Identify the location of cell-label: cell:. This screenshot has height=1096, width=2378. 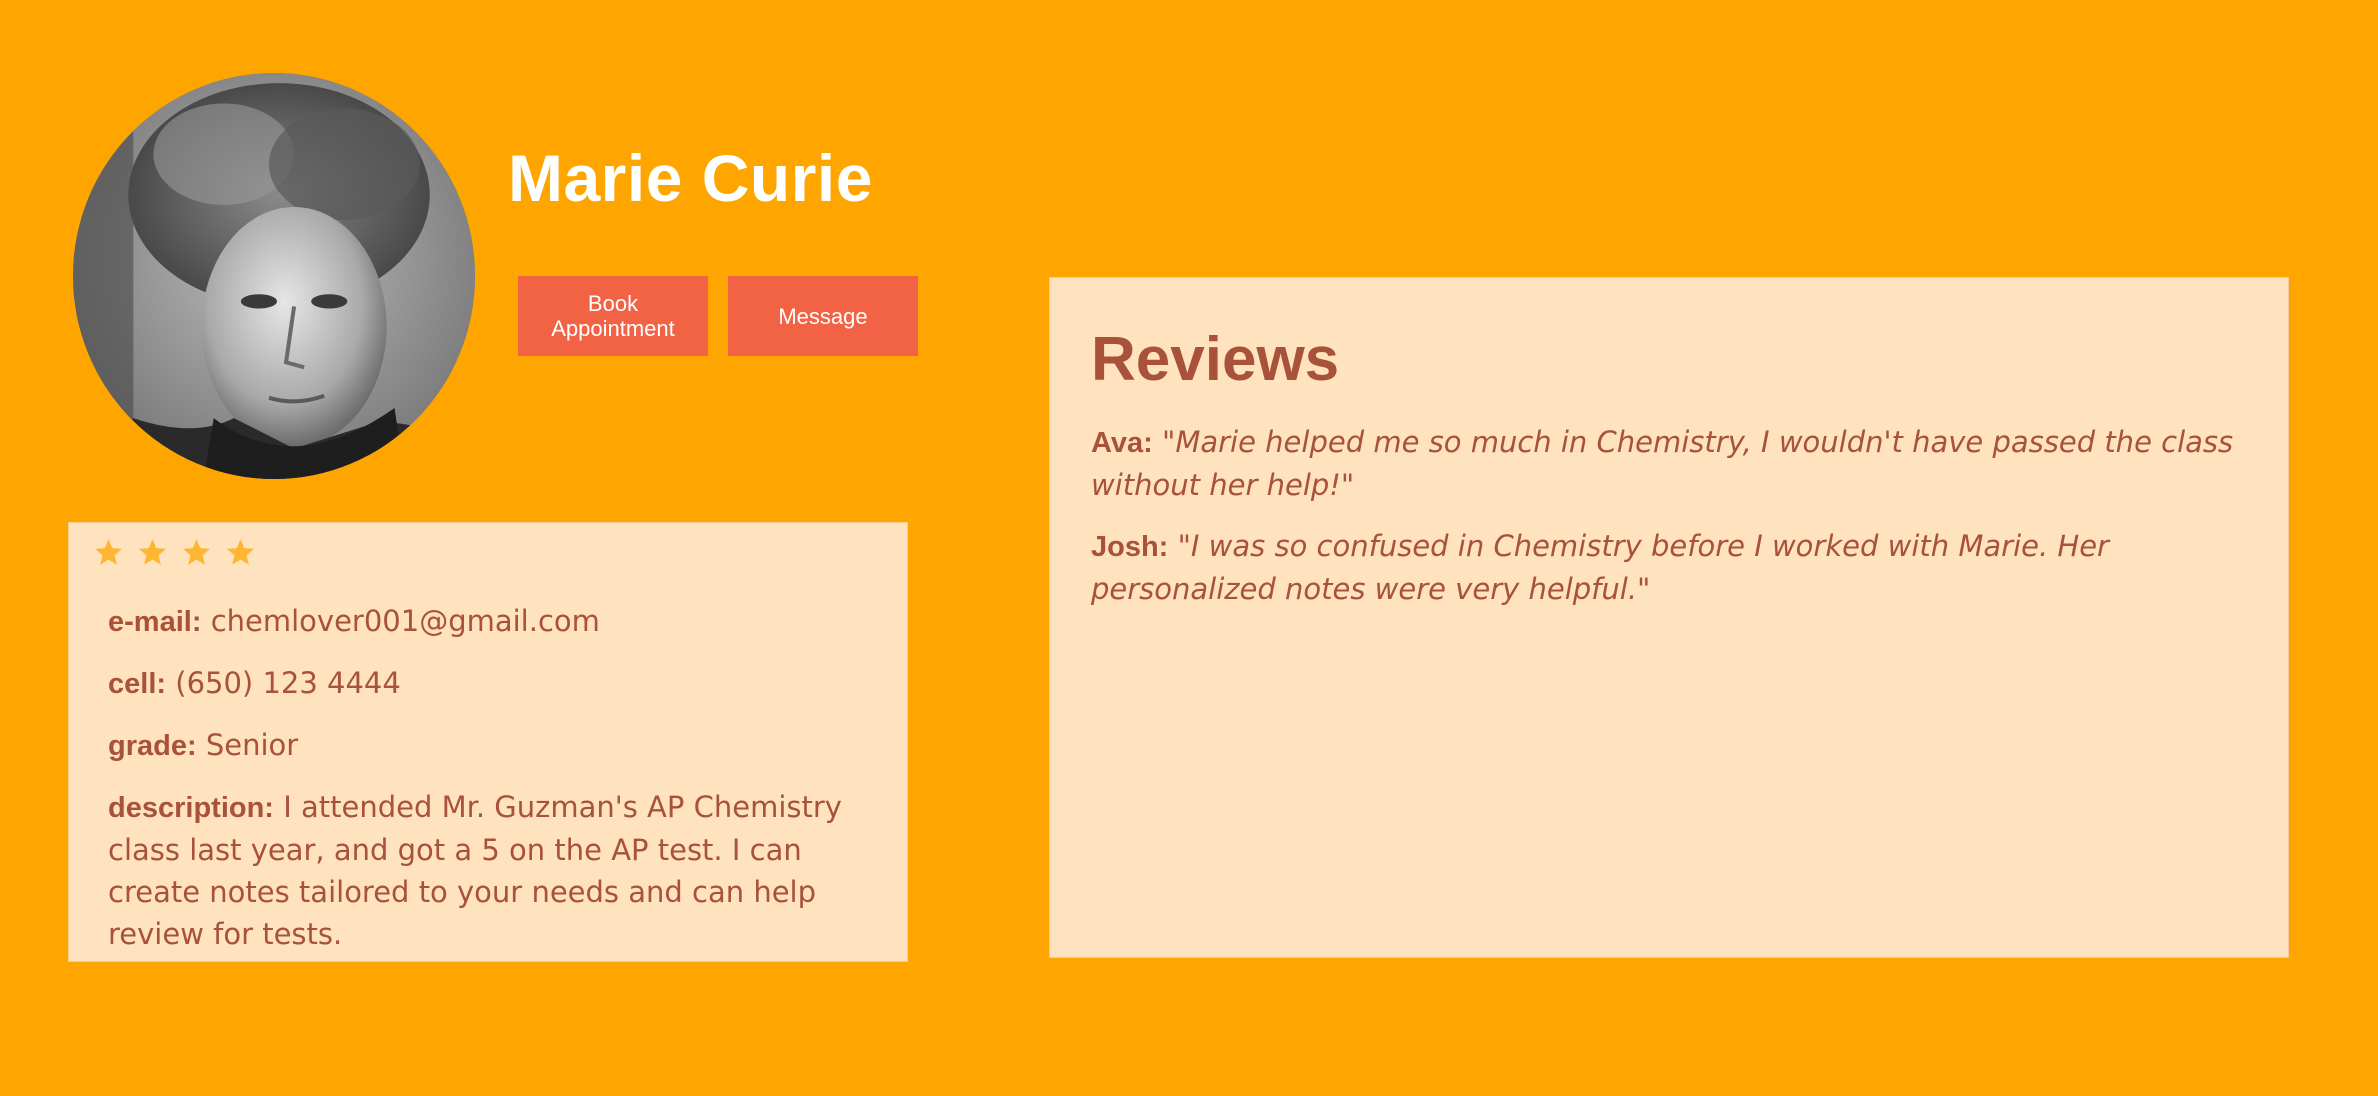
(137, 684).